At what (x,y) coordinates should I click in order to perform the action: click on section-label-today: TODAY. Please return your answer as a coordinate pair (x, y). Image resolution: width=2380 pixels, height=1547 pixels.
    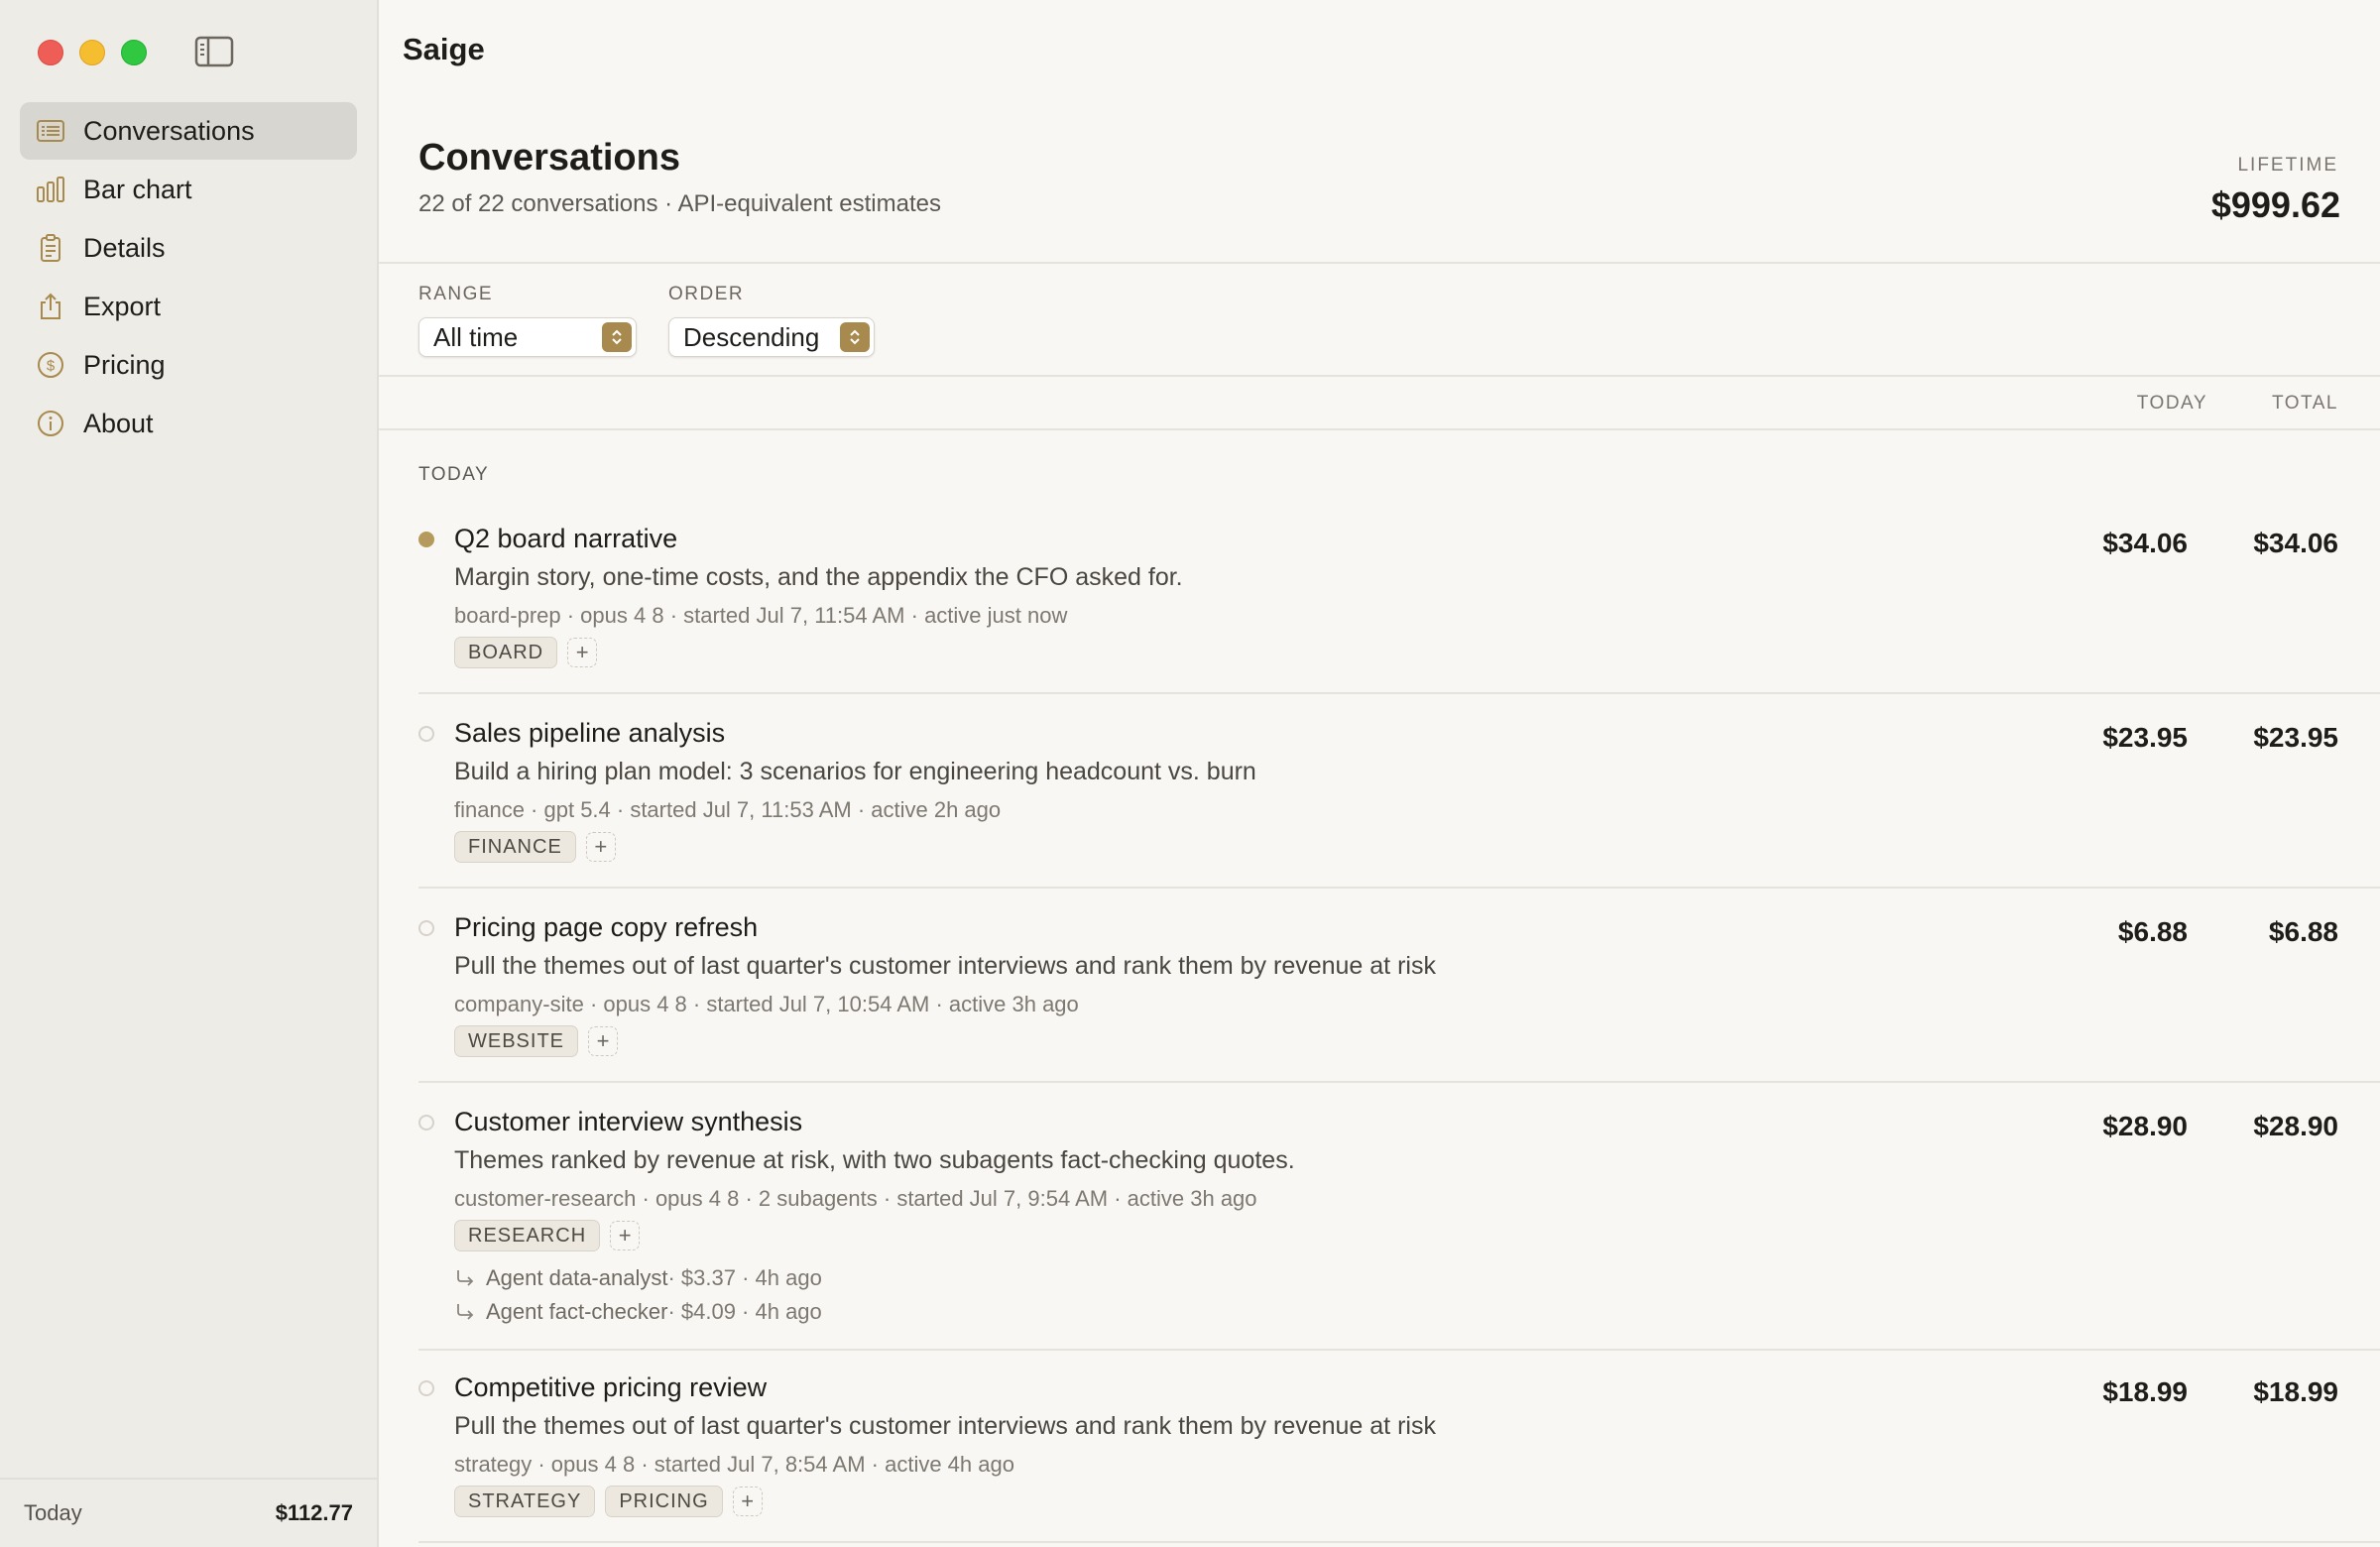
    Looking at the image, I should click on (454, 474).